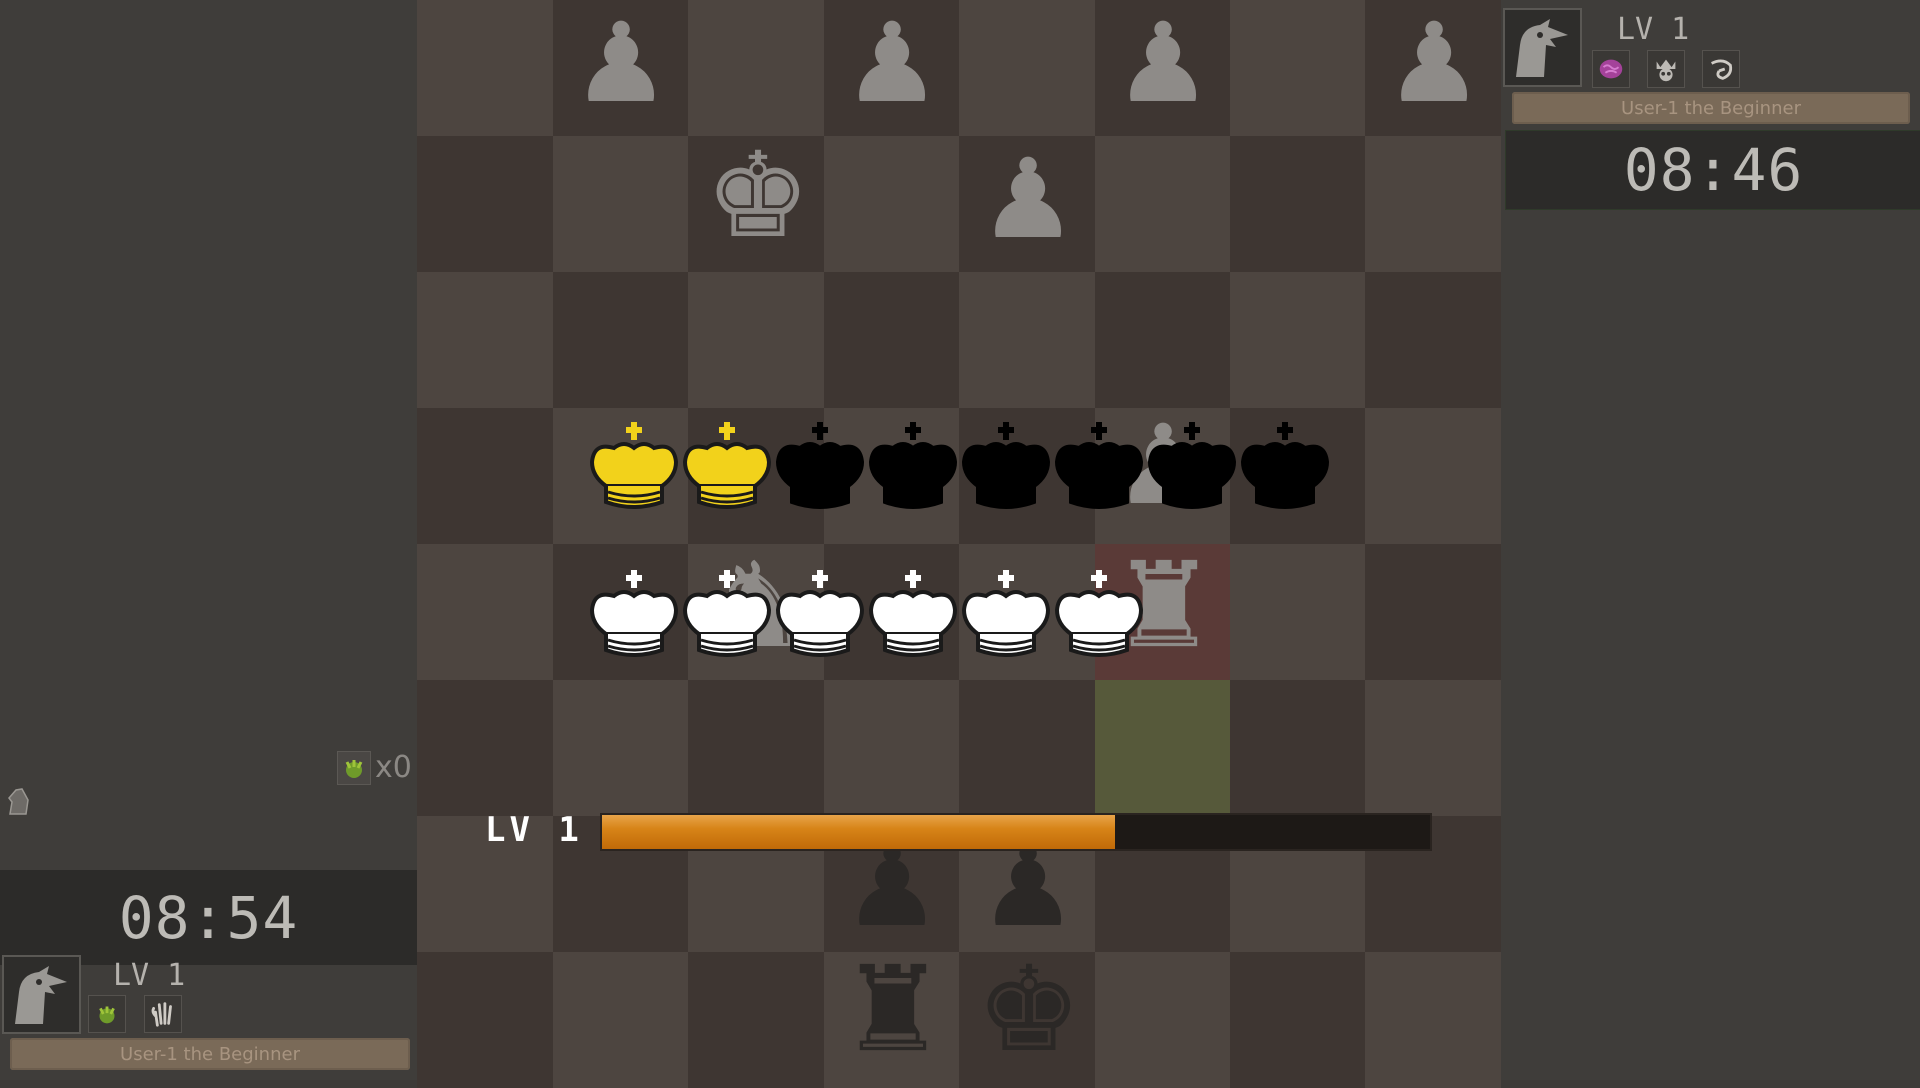 The height and width of the screenshot is (1088, 1920). I want to click on xp-bar, so click(1016, 832).